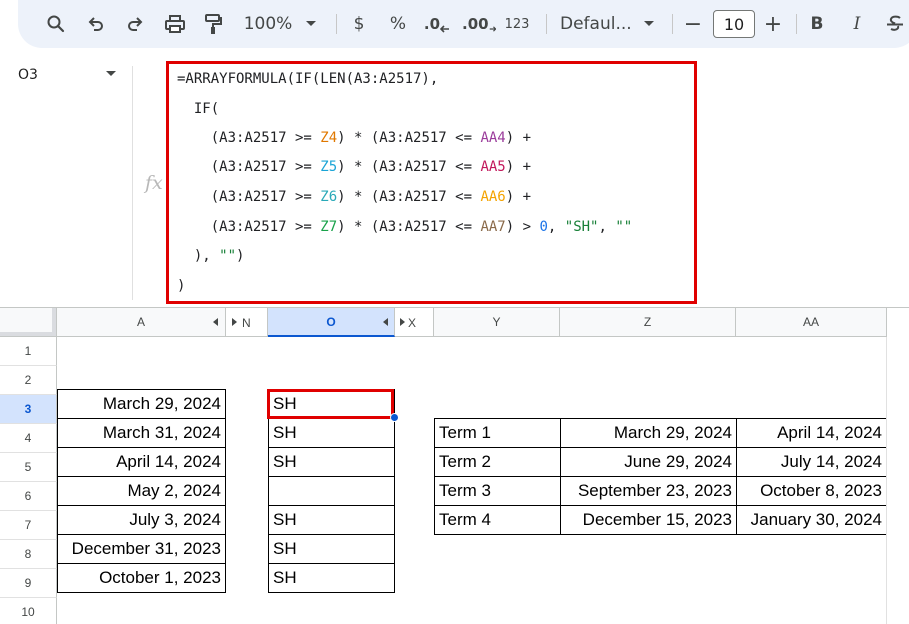  What do you see at coordinates (28, 554) in the screenshot?
I see `row-header: 8` at bounding box center [28, 554].